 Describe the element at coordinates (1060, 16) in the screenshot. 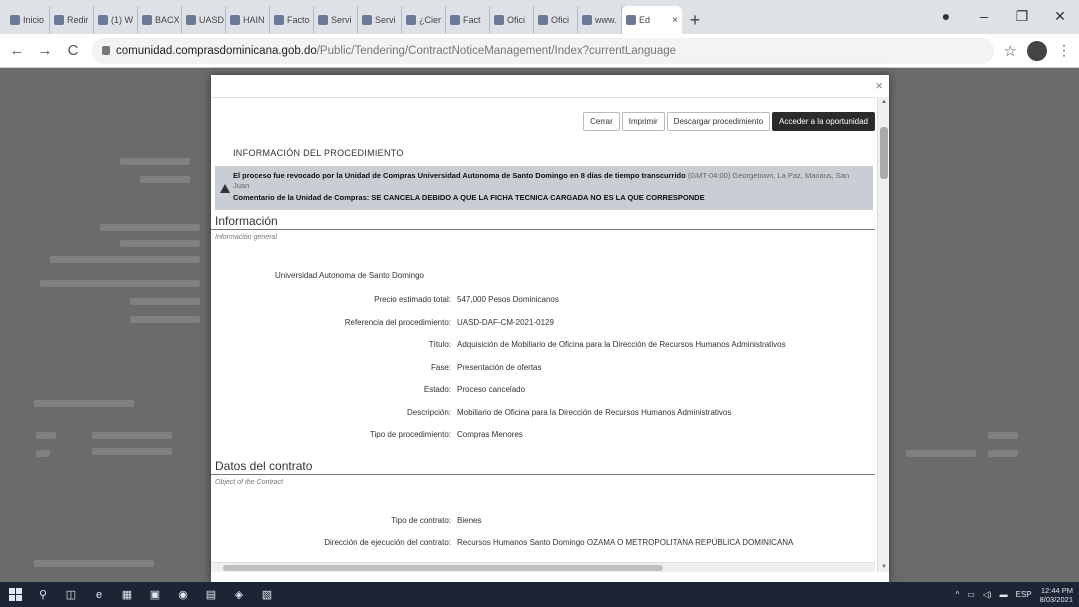

I see `close-window-button: ✕` at that location.